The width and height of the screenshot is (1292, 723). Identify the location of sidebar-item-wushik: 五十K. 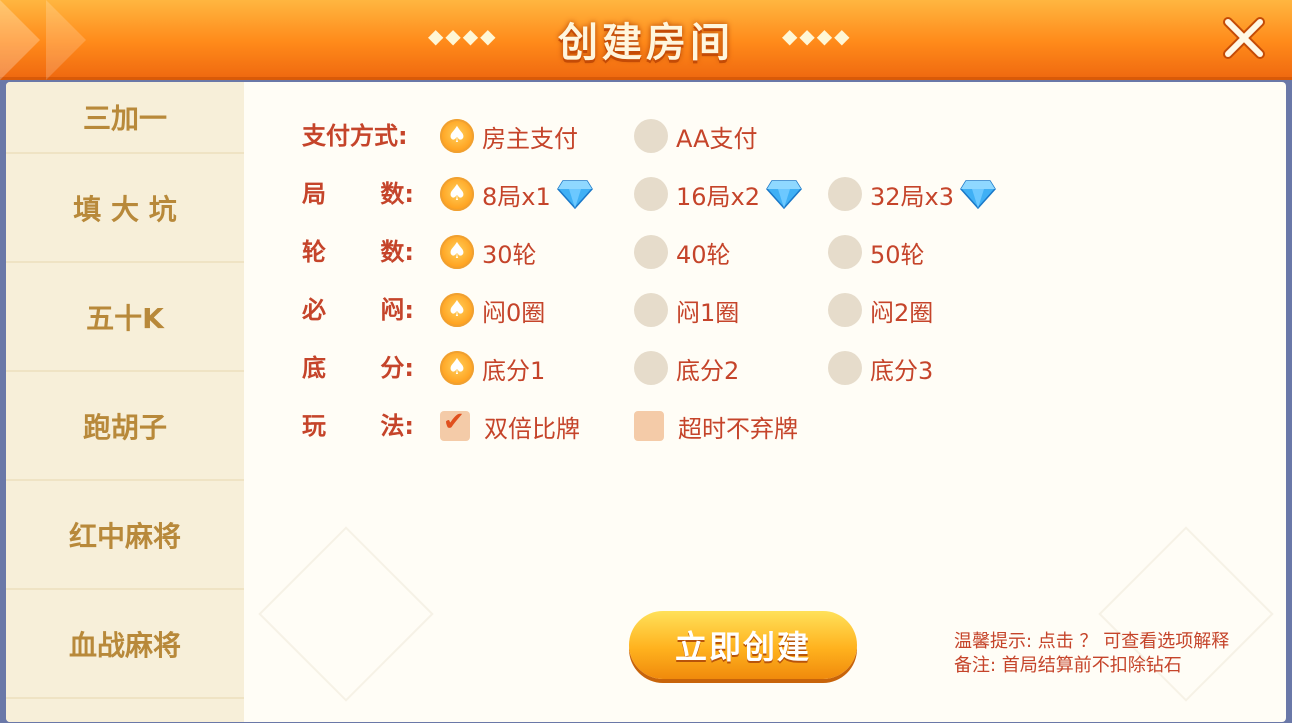
(125, 317).